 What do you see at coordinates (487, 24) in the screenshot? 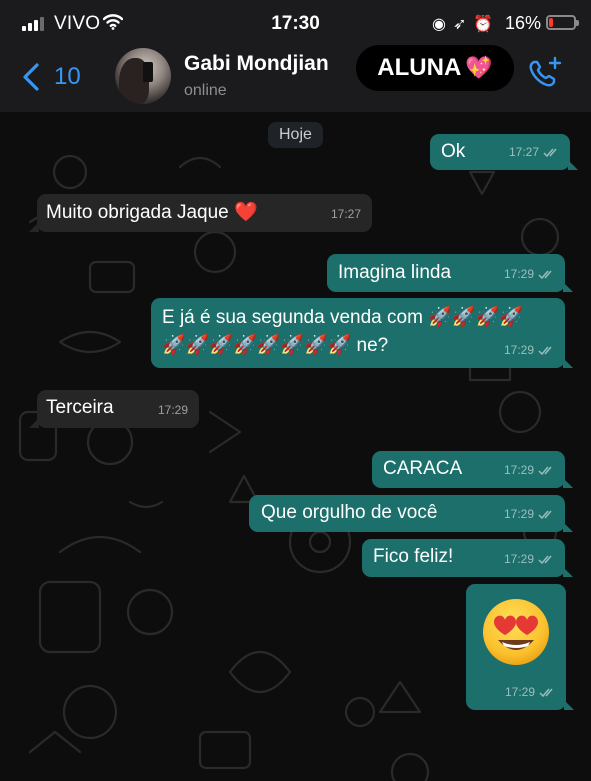
I see `alarm-icon: ⏰` at bounding box center [487, 24].